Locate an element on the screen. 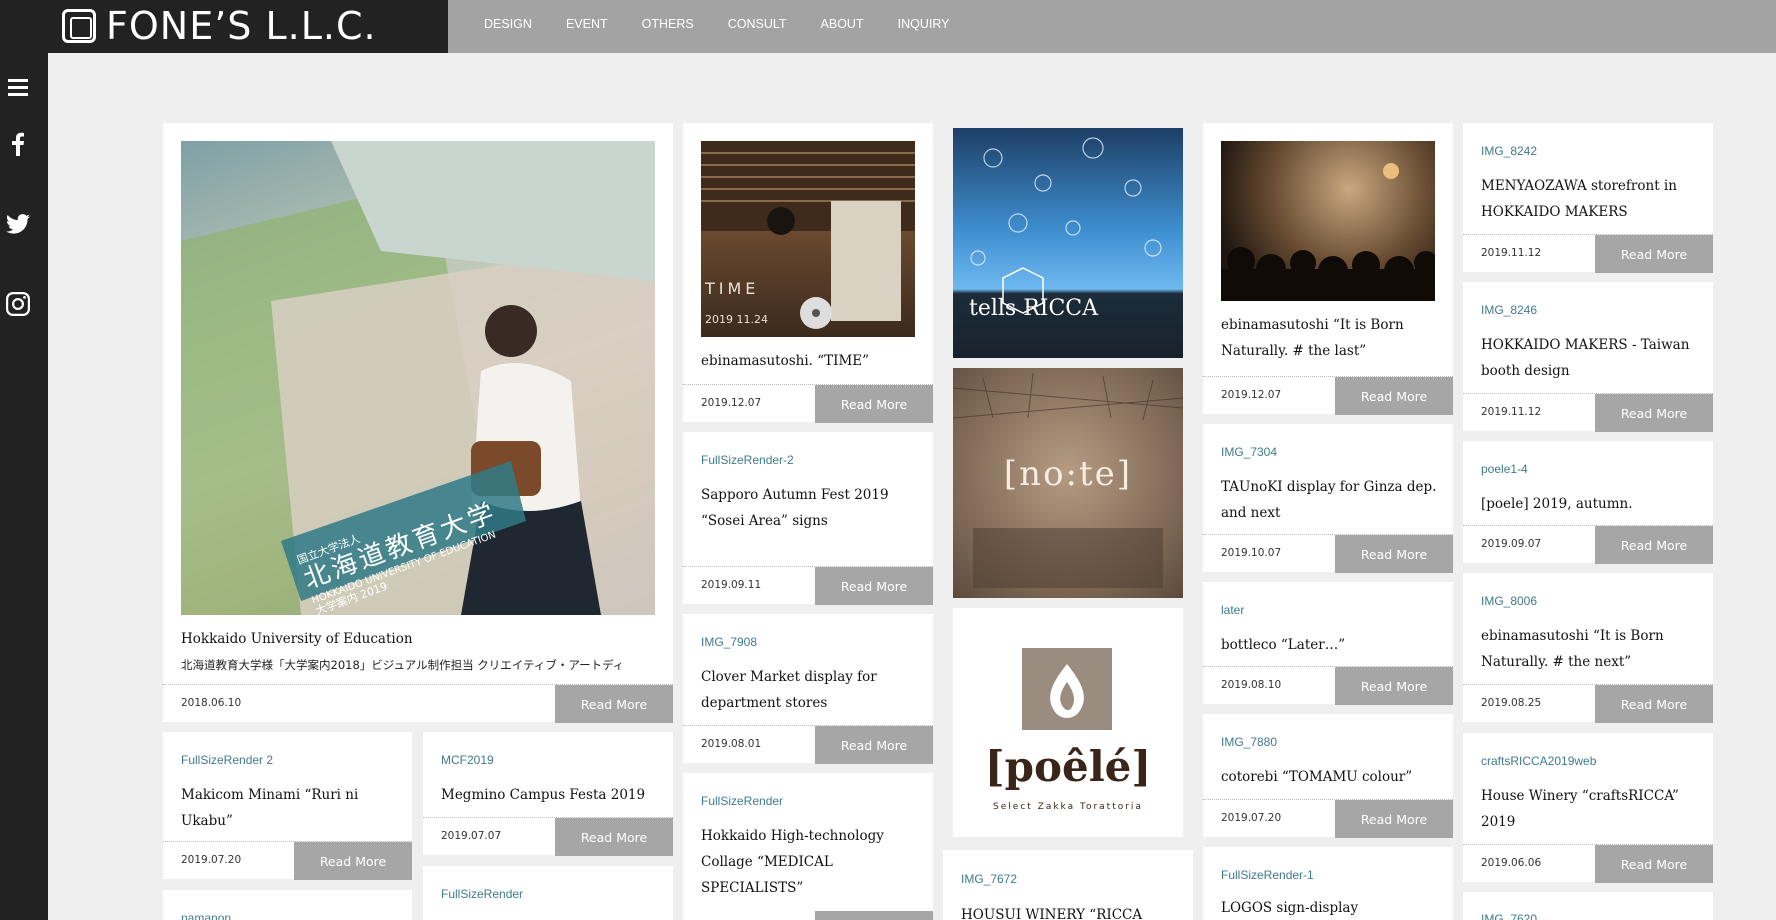 The height and width of the screenshot is (920, 1776). title-line: Hokkaido High-technology is located at coordinates (792, 836).